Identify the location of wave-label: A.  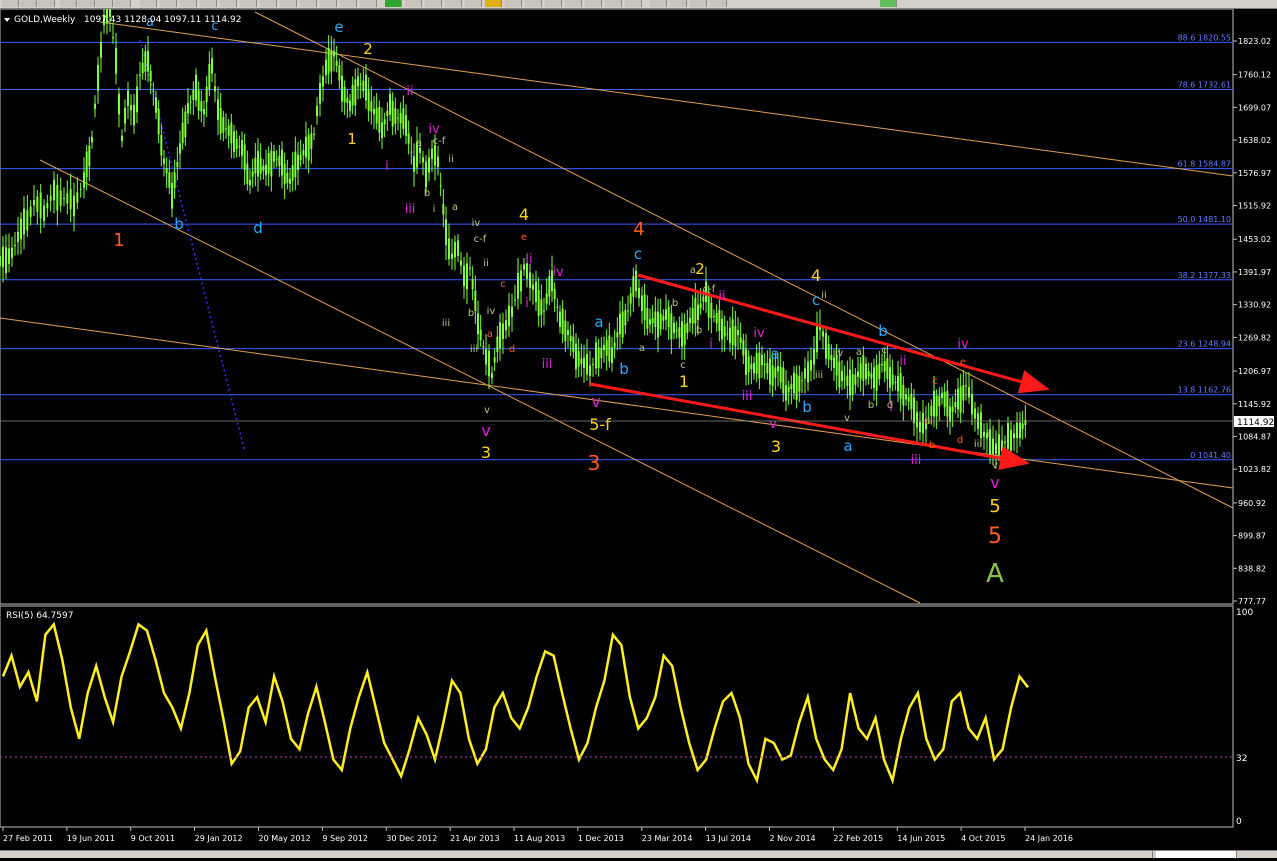
(995, 574).